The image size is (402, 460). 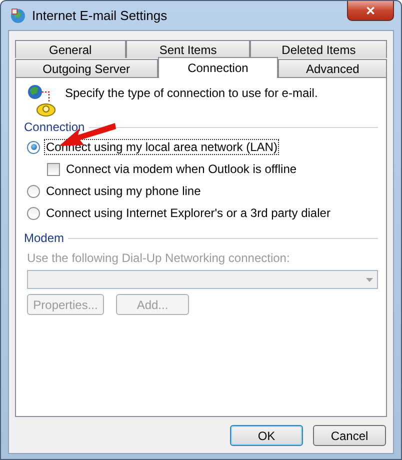 I want to click on option-label: Connect via modem when Outlook is offline, so click(x=181, y=169).